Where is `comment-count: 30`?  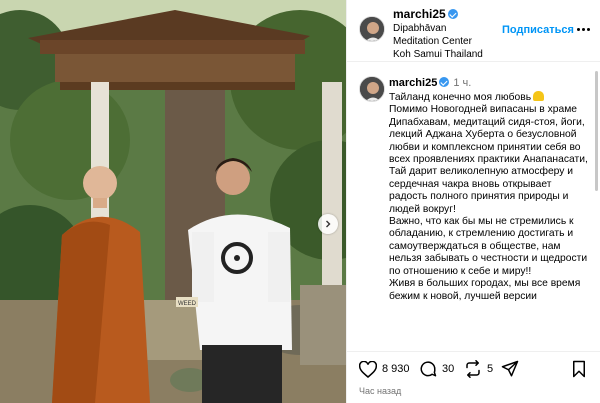
comment-count: 30 is located at coordinates (448, 369).